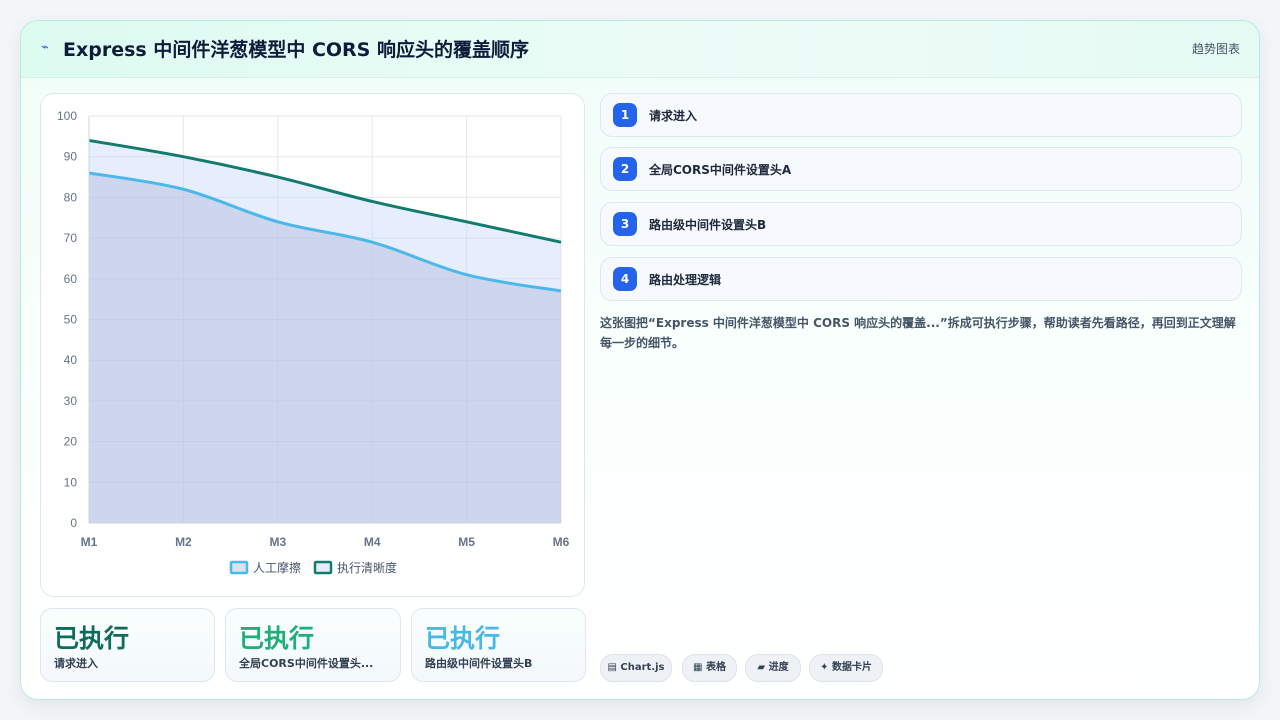  Describe the element at coordinates (372, 542) in the screenshot. I see `x-tick-label: M4` at that location.